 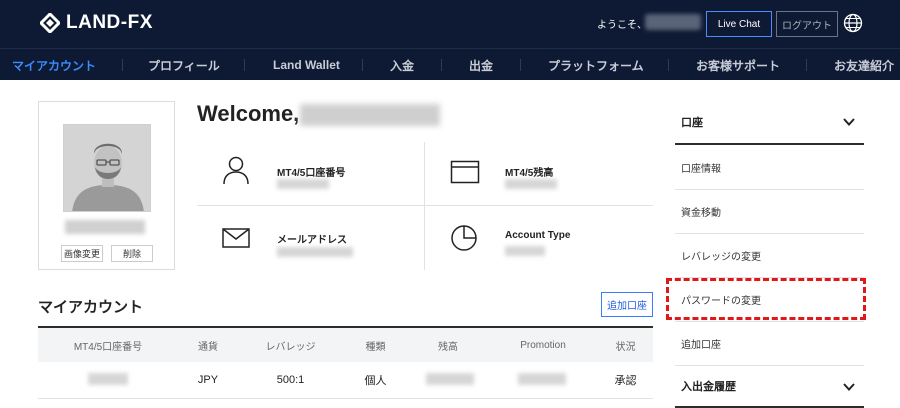 What do you see at coordinates (622, 25) in the screenshot?
I see `welcome-greeting: ようこそ、` at bounding box center [622, 25].